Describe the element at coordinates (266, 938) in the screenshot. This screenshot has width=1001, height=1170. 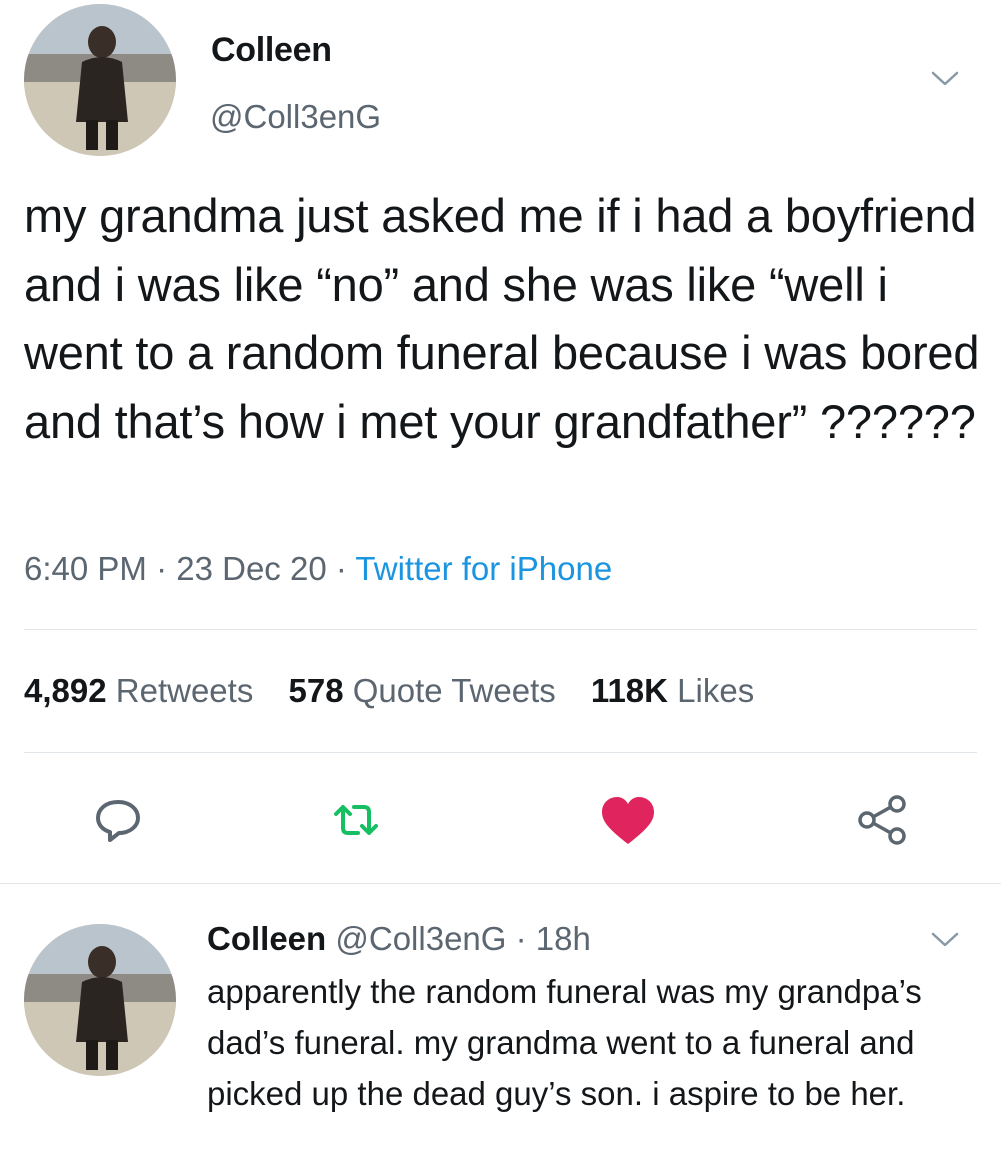
I see `reply-display-name: Colleen` at that location.